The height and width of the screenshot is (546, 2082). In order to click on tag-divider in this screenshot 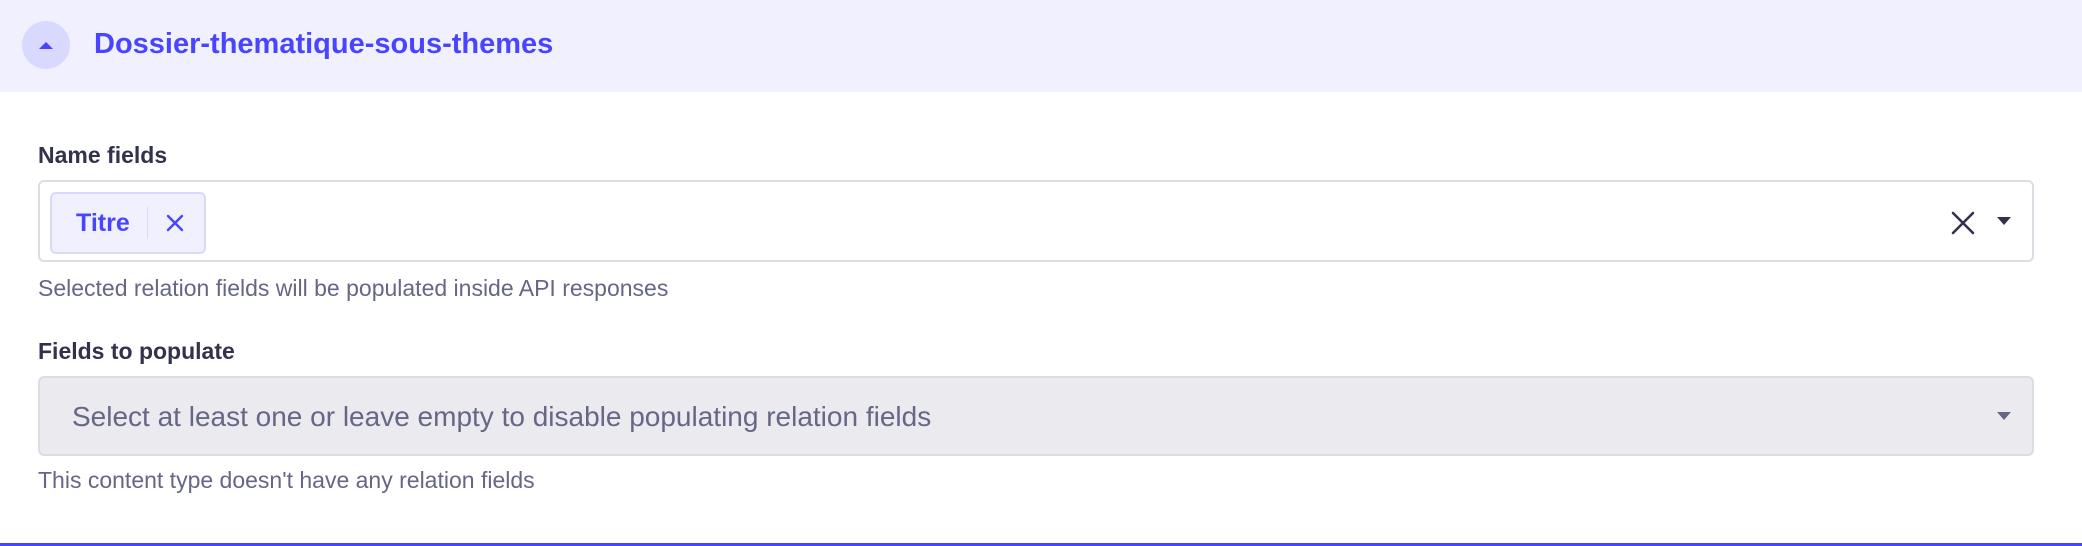, I will do `click(147, 223)`.